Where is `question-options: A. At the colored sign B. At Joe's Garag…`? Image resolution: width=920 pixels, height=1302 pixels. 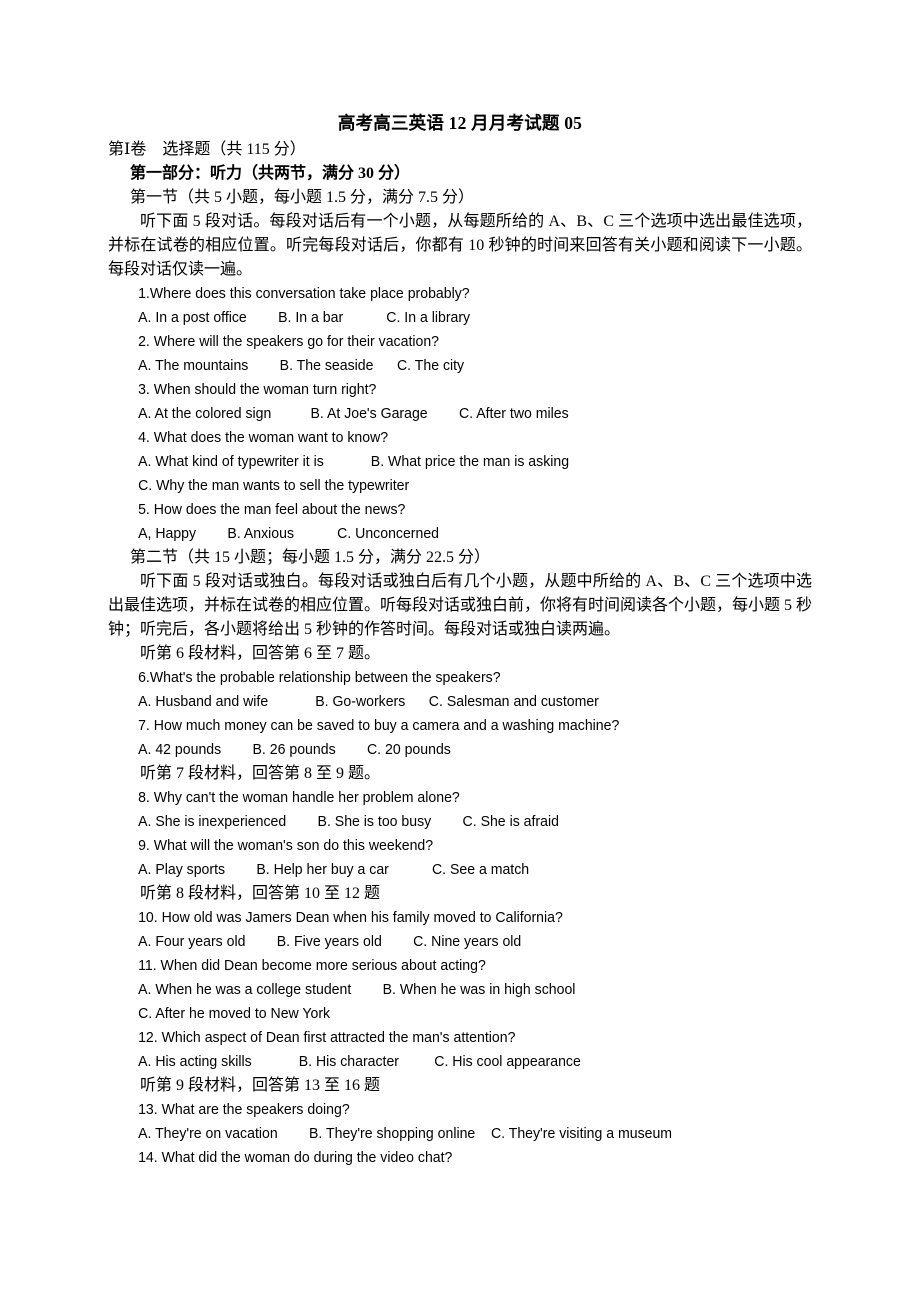
question-options: A. At the colored sign B. At Joe's Garag… is located at coordinates (353, 413).